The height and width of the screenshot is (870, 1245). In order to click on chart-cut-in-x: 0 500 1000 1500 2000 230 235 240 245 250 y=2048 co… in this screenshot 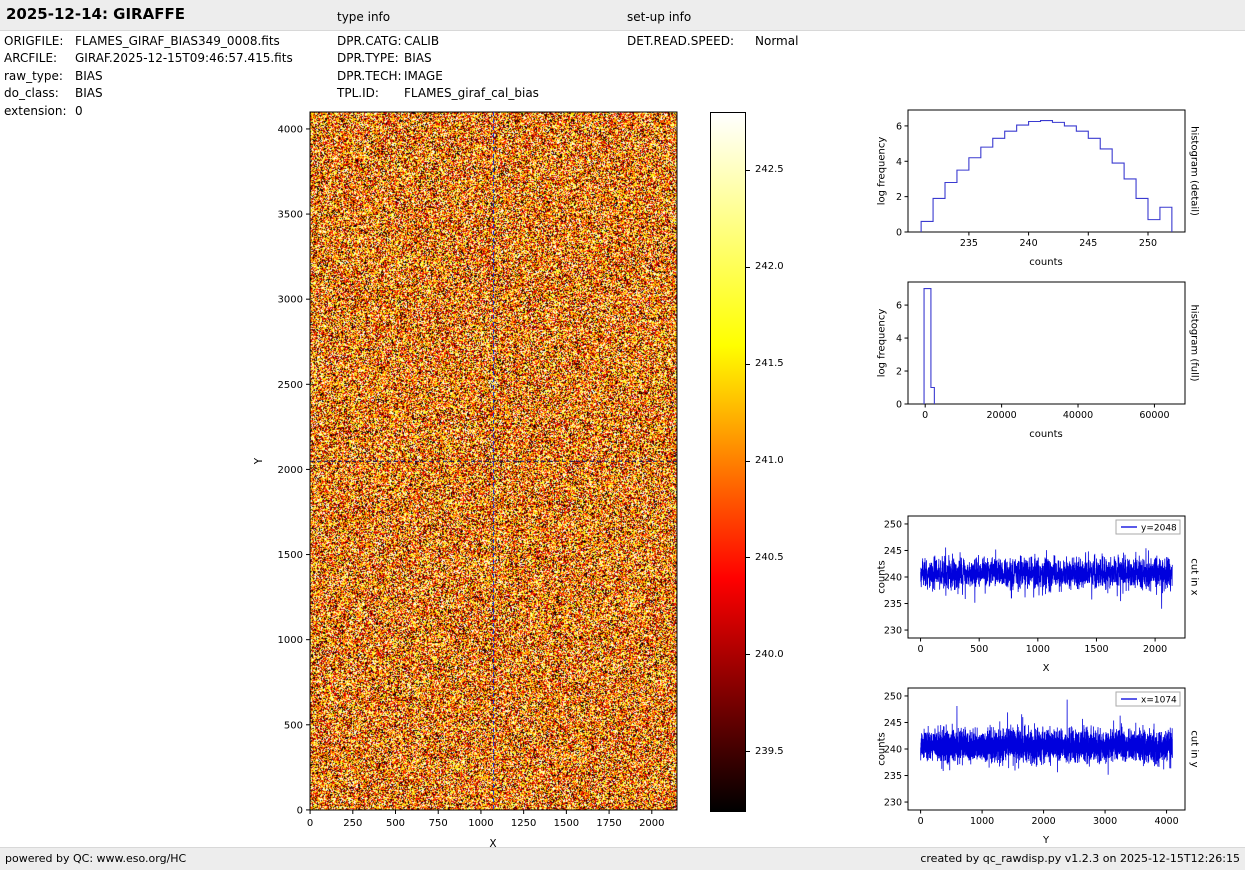, I will do `click(1033, 593)`.